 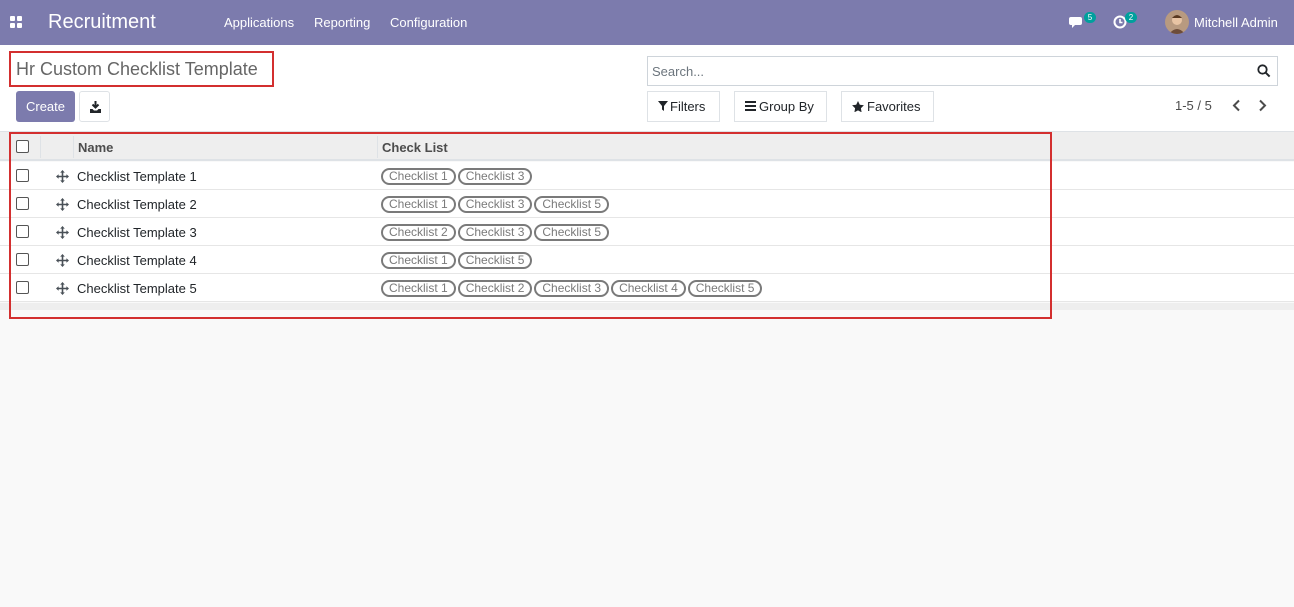 I want to click on messages-badge: 5, so click(x=1090, y=17).